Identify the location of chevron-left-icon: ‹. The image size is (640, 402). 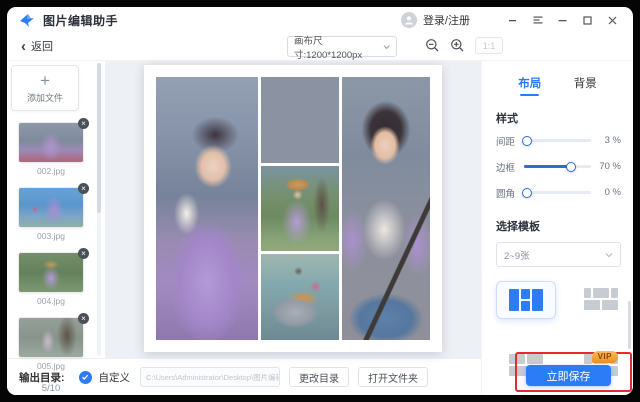
(23, 46).